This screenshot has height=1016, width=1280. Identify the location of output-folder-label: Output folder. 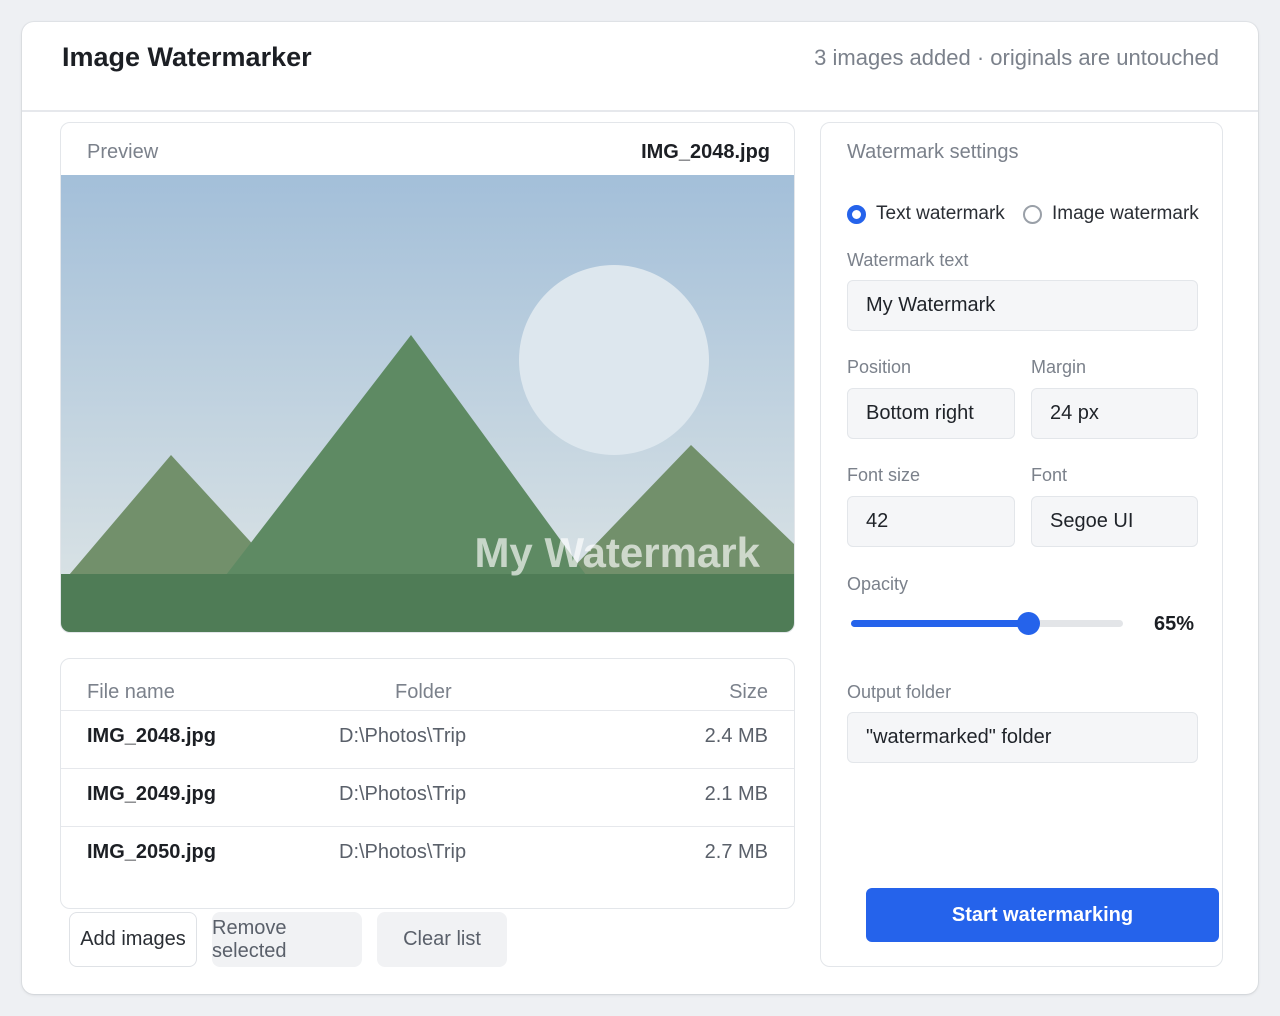
(899, 692).